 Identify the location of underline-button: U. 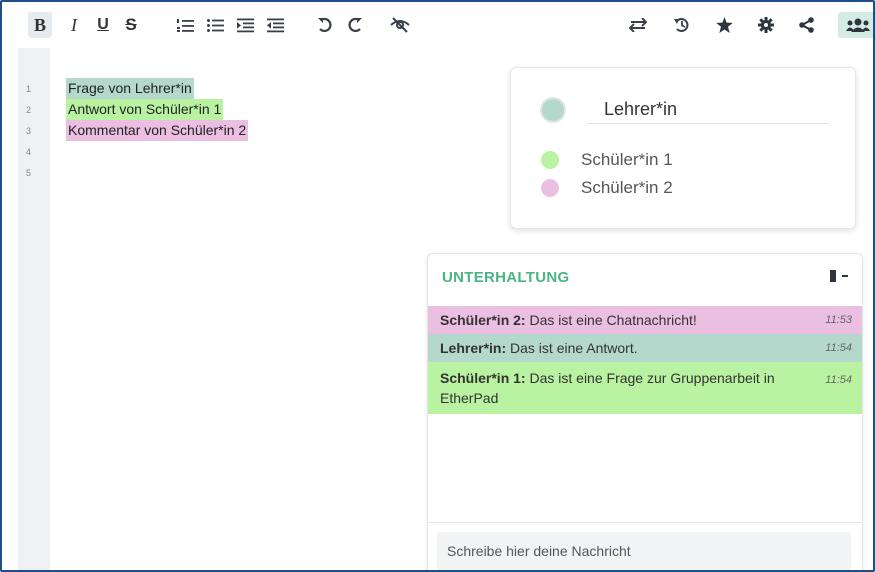
(103, 25).